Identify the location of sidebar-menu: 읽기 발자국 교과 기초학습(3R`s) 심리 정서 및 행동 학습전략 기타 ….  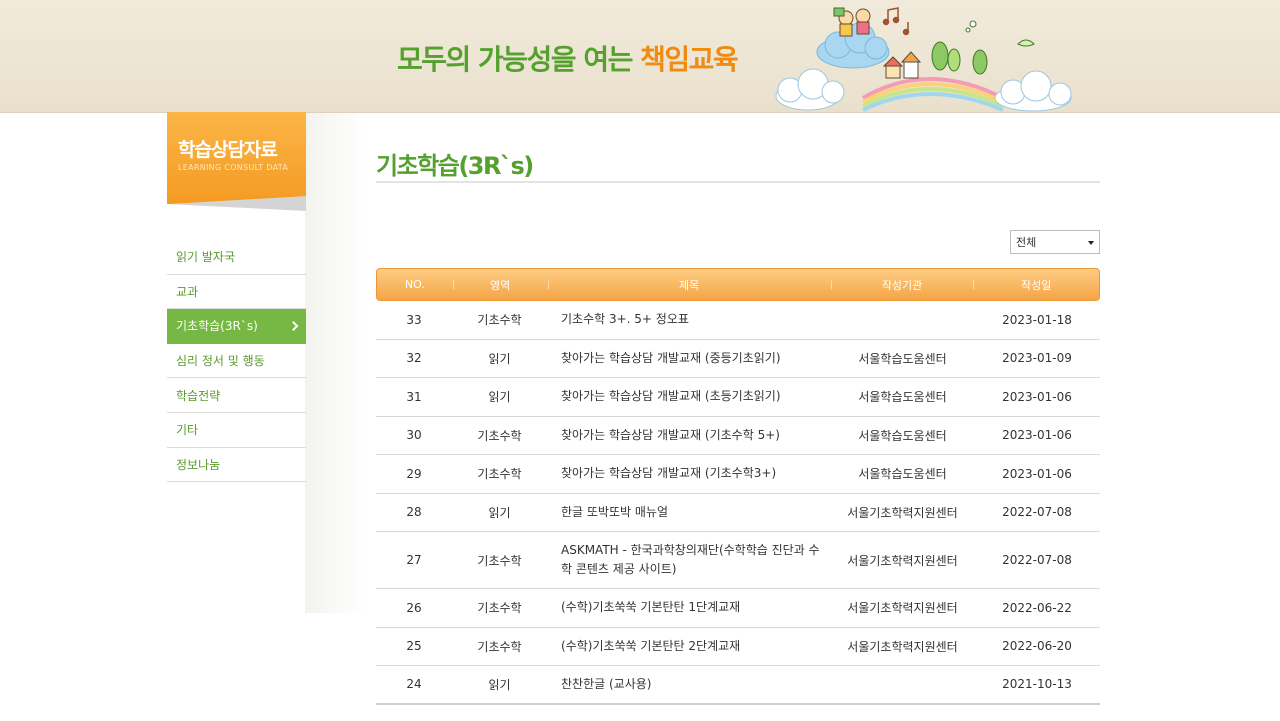
(236, 361).